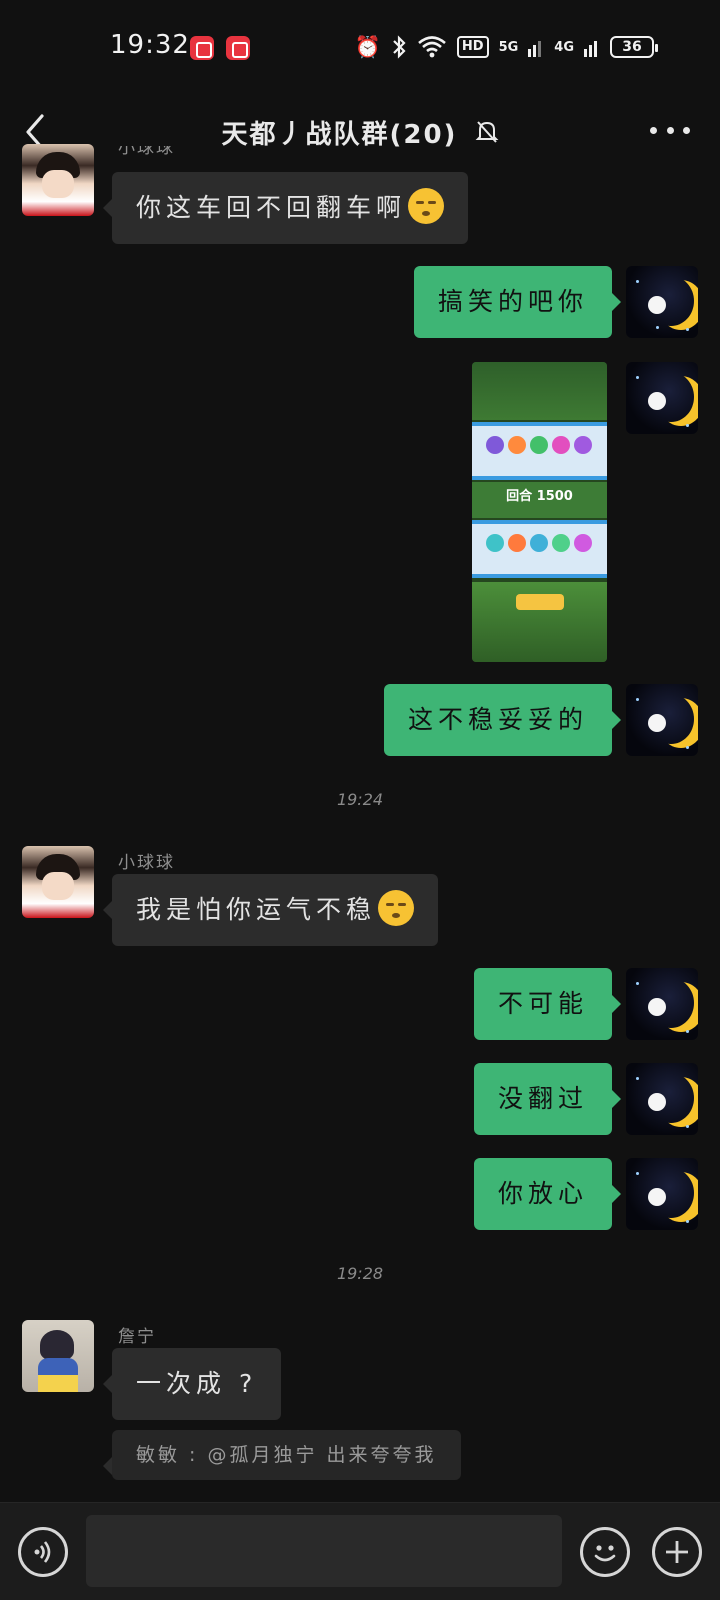 The width and height of the screenshot is (720, 1600). What do you see at coordinates (634, 47) in the screenshot?
I see `battery-indicator: 36` at bounding box center [634, 47].